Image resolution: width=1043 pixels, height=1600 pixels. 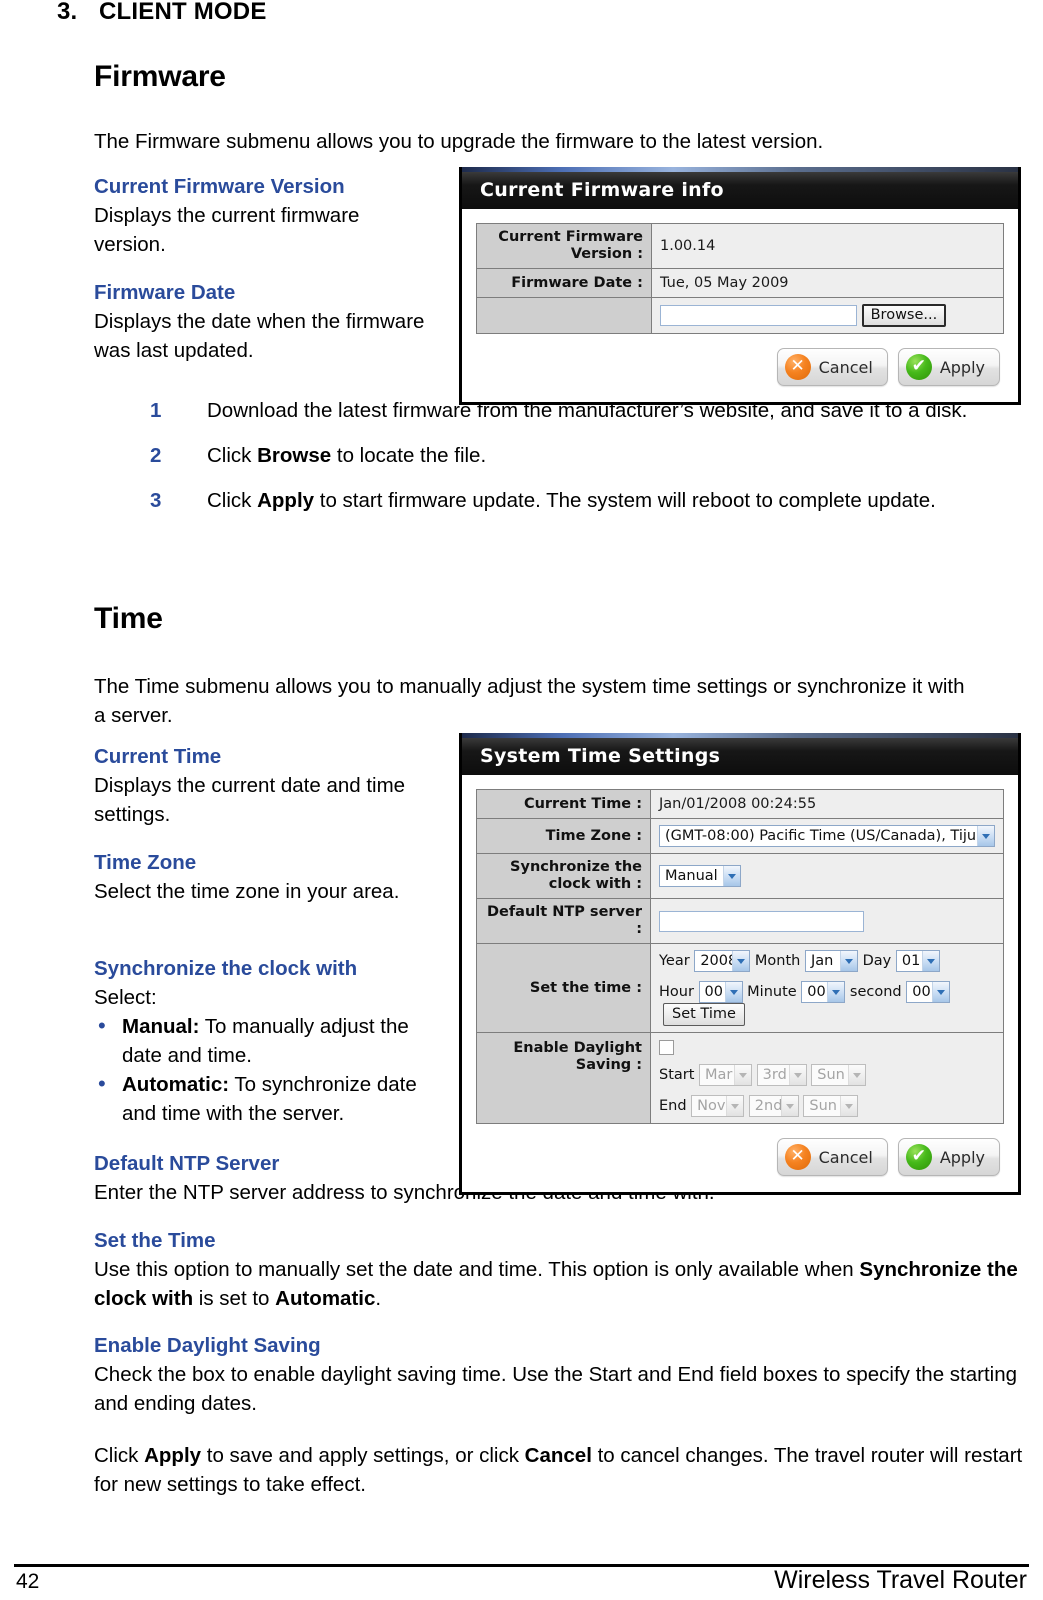 What do you see at coordinates (563, 1078) in the screenshot?
I see `daylight-saving-label: Enable Daylight Saving :` at bounding box center [563, 1078].